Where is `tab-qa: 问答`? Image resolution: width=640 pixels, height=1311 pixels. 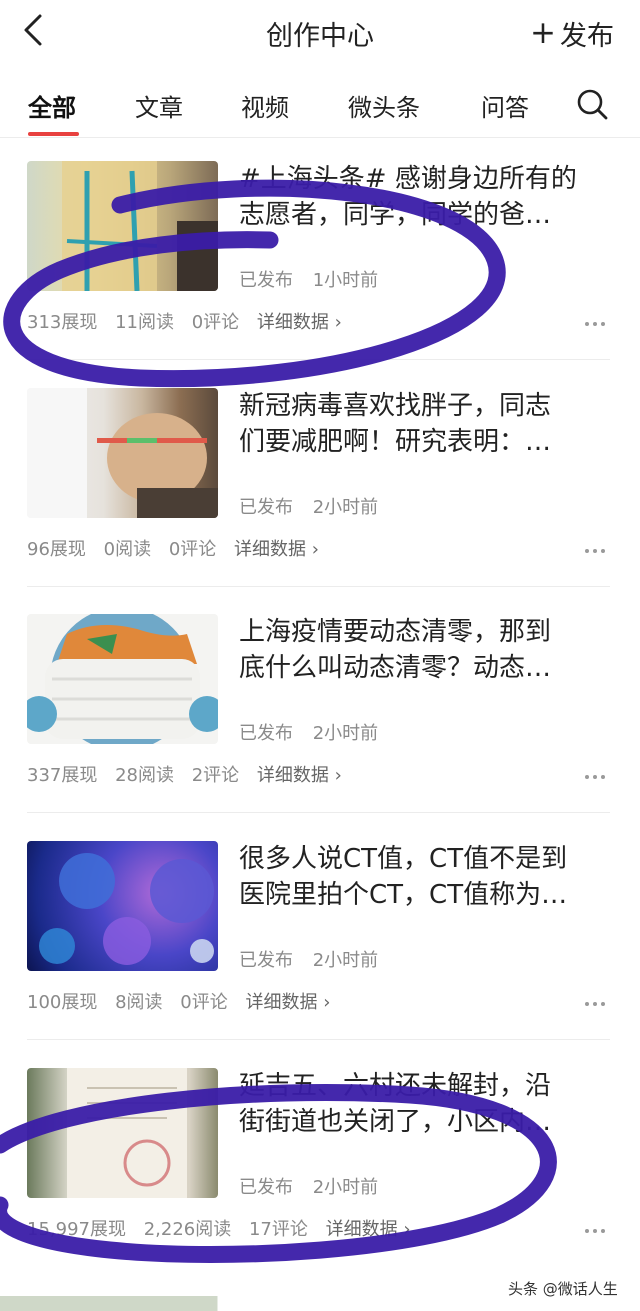 tab-qa: 问答 is located at coordinates (505, 105).